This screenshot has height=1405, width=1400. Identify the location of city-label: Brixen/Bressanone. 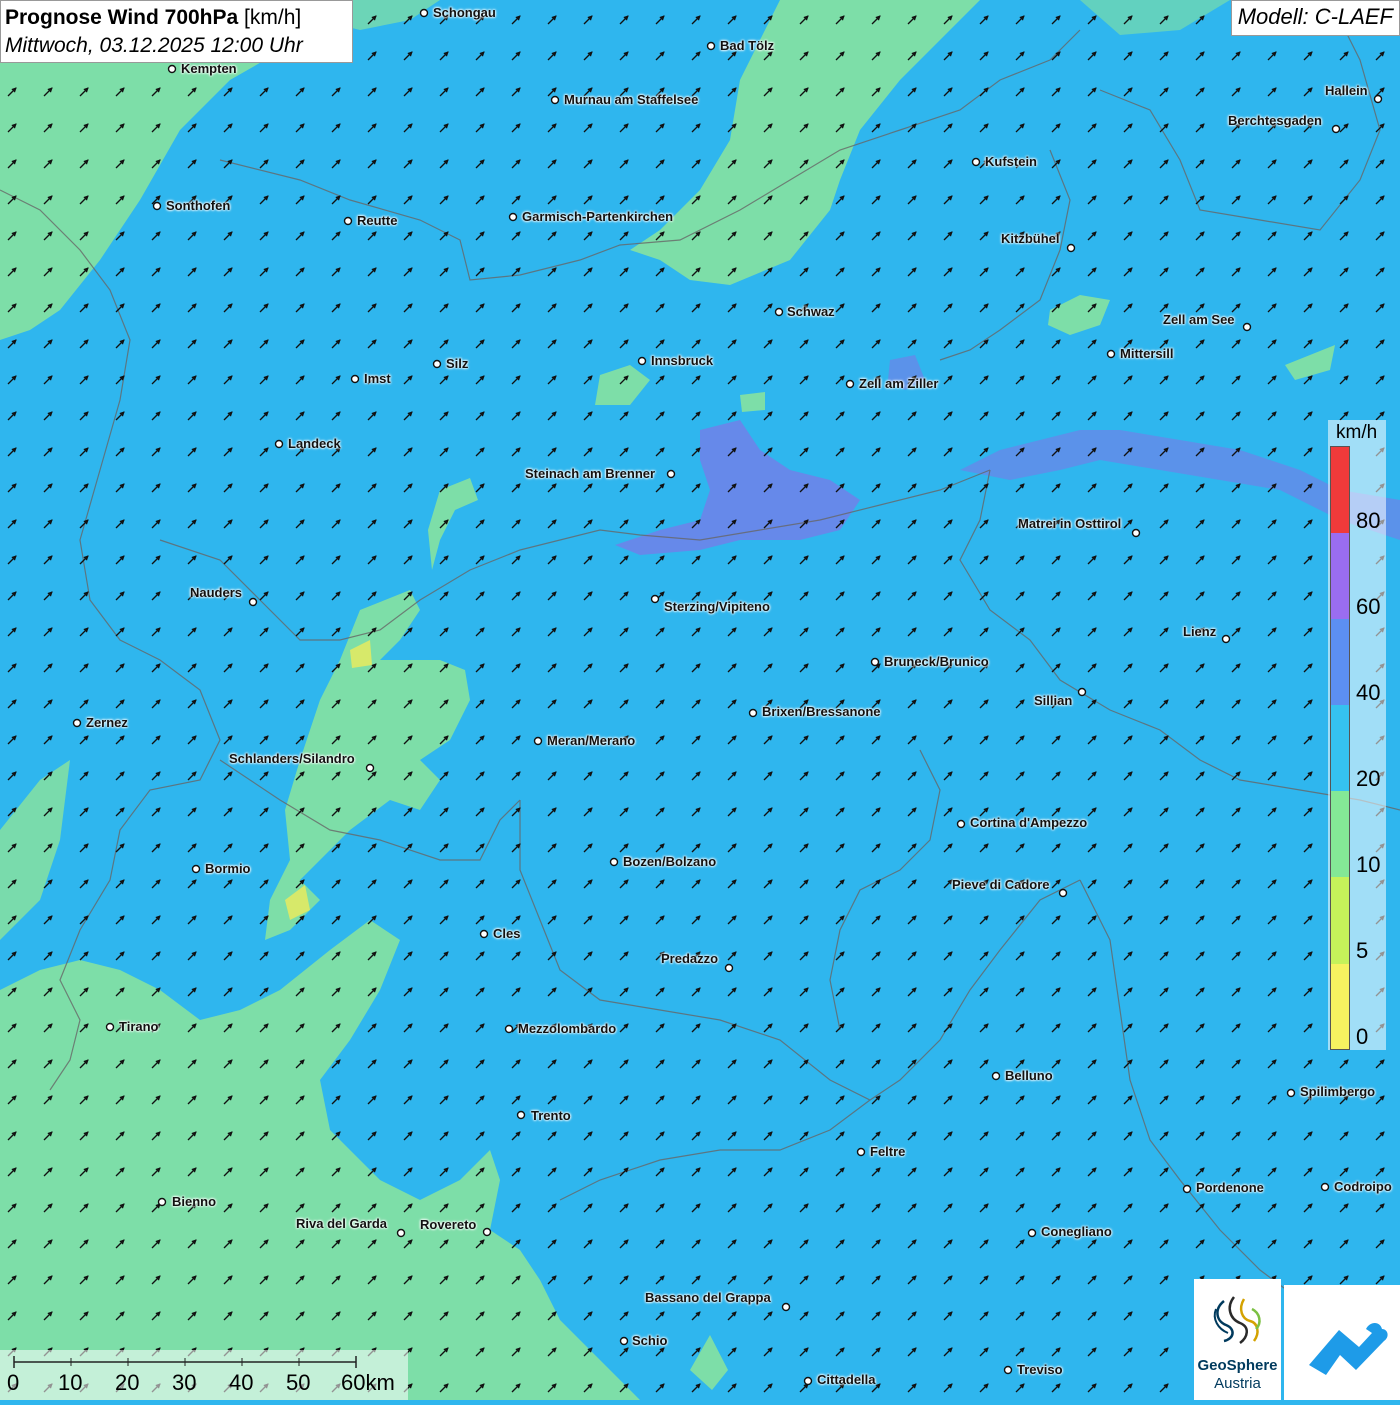
(821, 711).